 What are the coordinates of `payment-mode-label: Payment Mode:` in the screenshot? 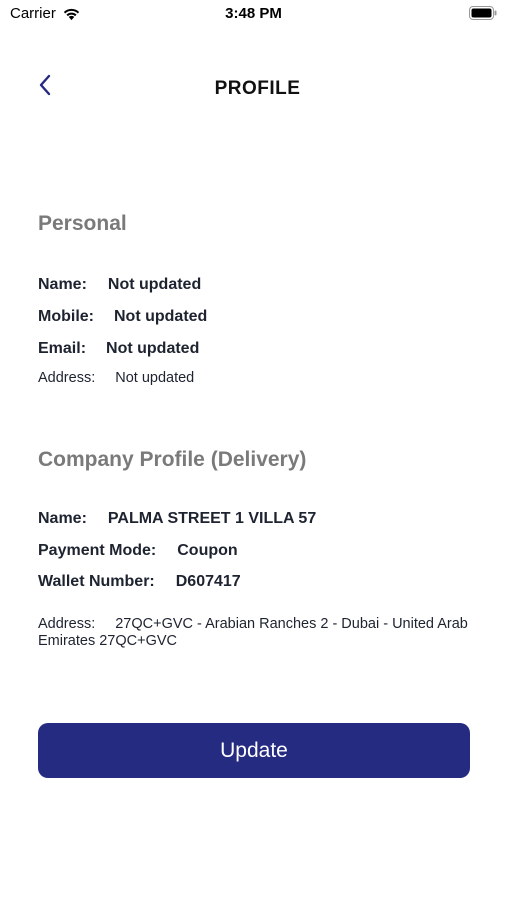 It's located at (97, 550).